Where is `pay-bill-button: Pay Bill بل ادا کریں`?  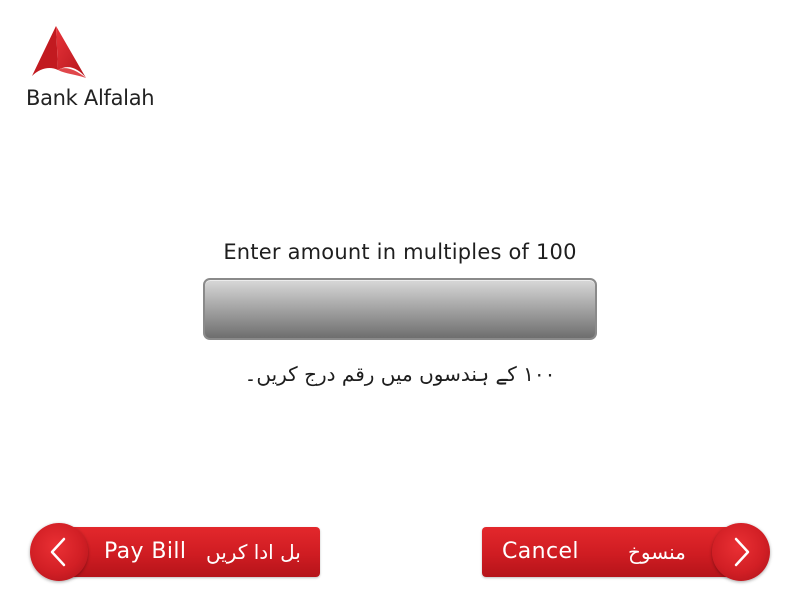 pay-bill-button: Pay Bill بل ادا کریں is located at coordinates (175, 552).